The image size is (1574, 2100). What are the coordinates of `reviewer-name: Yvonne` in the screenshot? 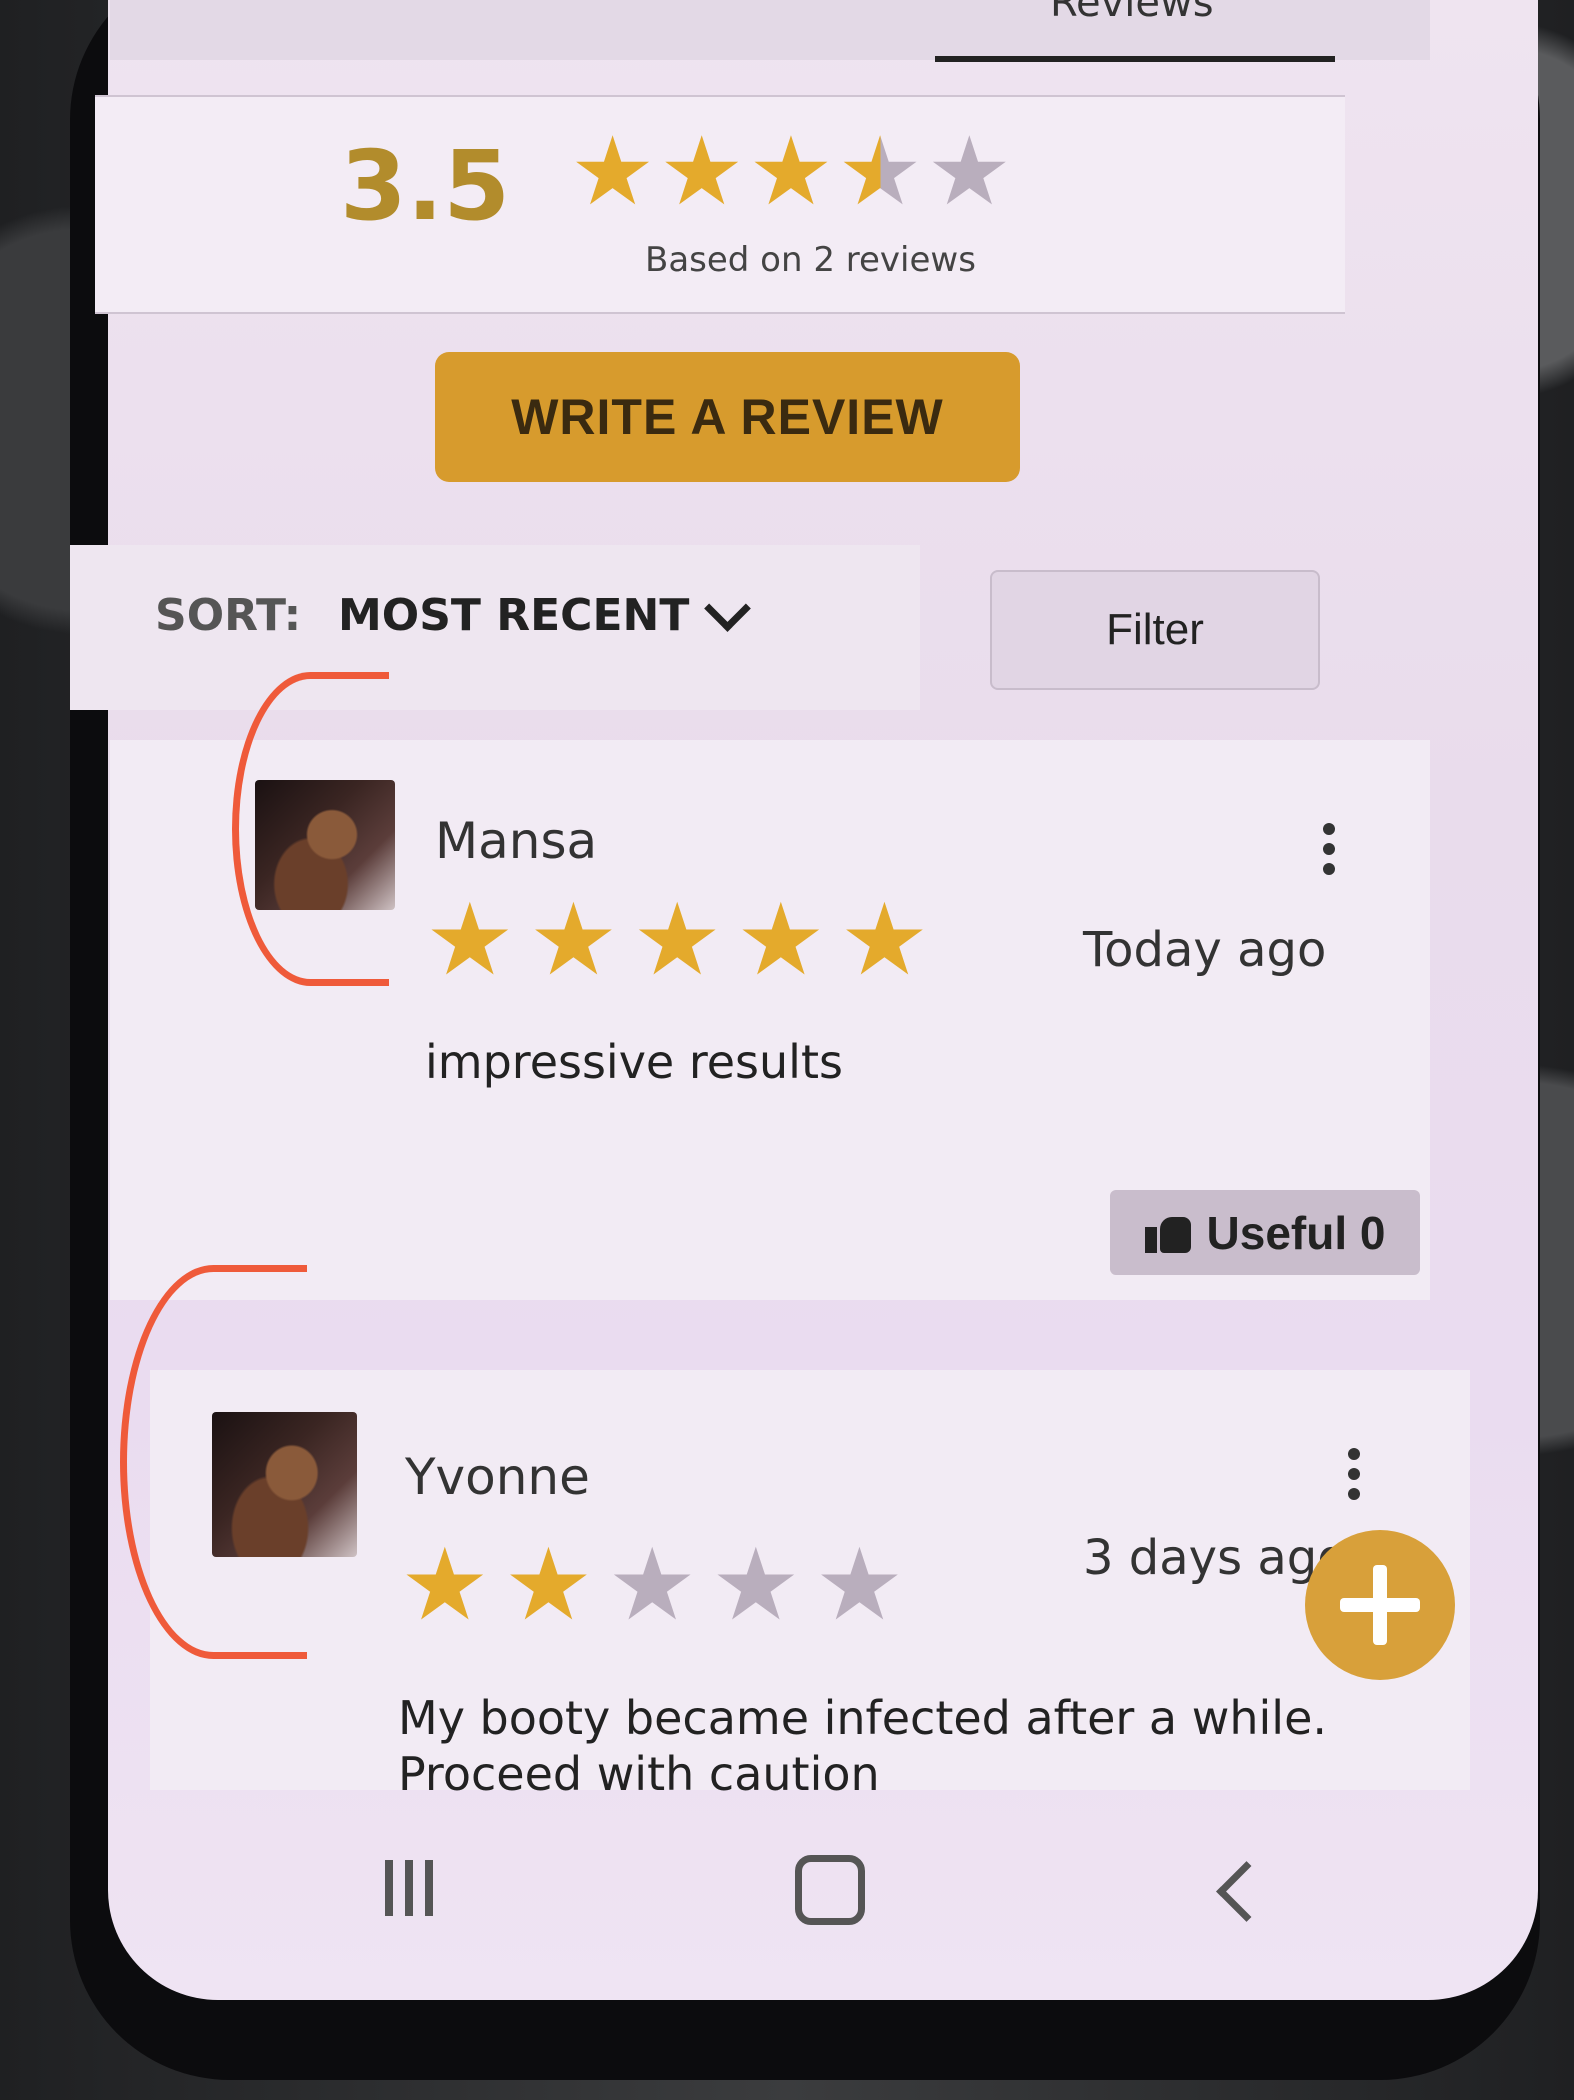 It's located at (497, 1477).